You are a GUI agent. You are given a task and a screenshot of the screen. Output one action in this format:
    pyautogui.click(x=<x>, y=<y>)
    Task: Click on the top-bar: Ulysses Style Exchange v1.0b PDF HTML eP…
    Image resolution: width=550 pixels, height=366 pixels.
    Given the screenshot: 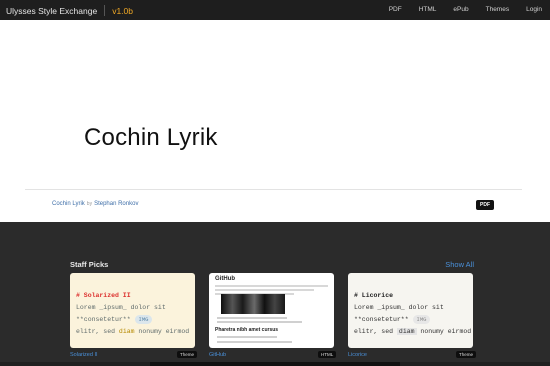 What is the action you would take?
    pyautogui.click(x=275, y=10)
    